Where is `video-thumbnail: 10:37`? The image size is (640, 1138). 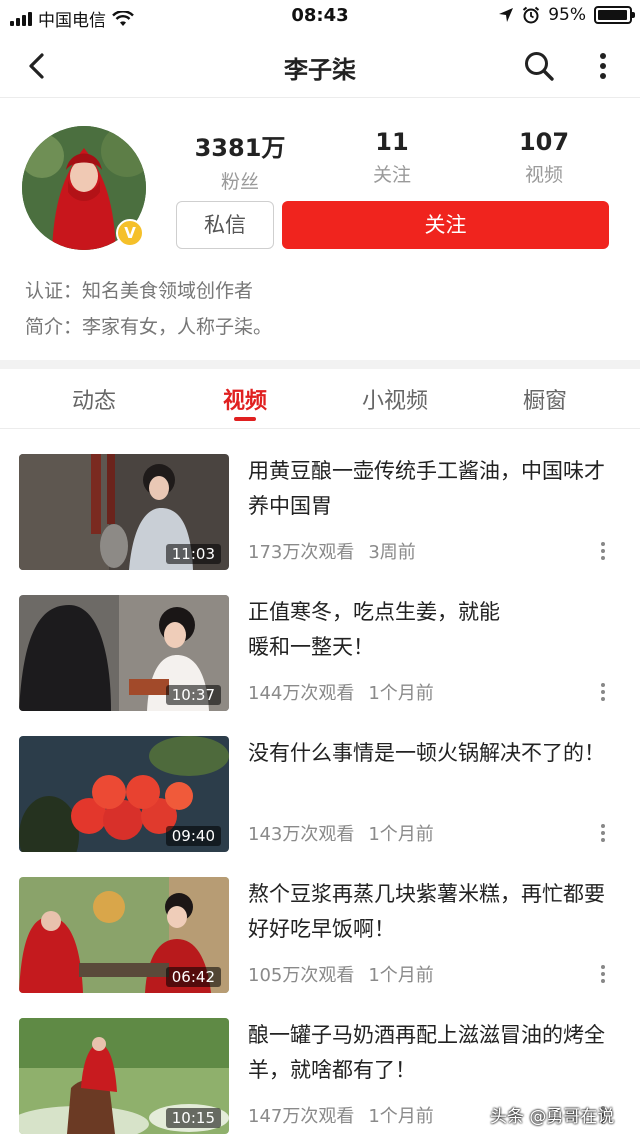 video-thumbnail: 10:37 is located at coordinates (124, 653).